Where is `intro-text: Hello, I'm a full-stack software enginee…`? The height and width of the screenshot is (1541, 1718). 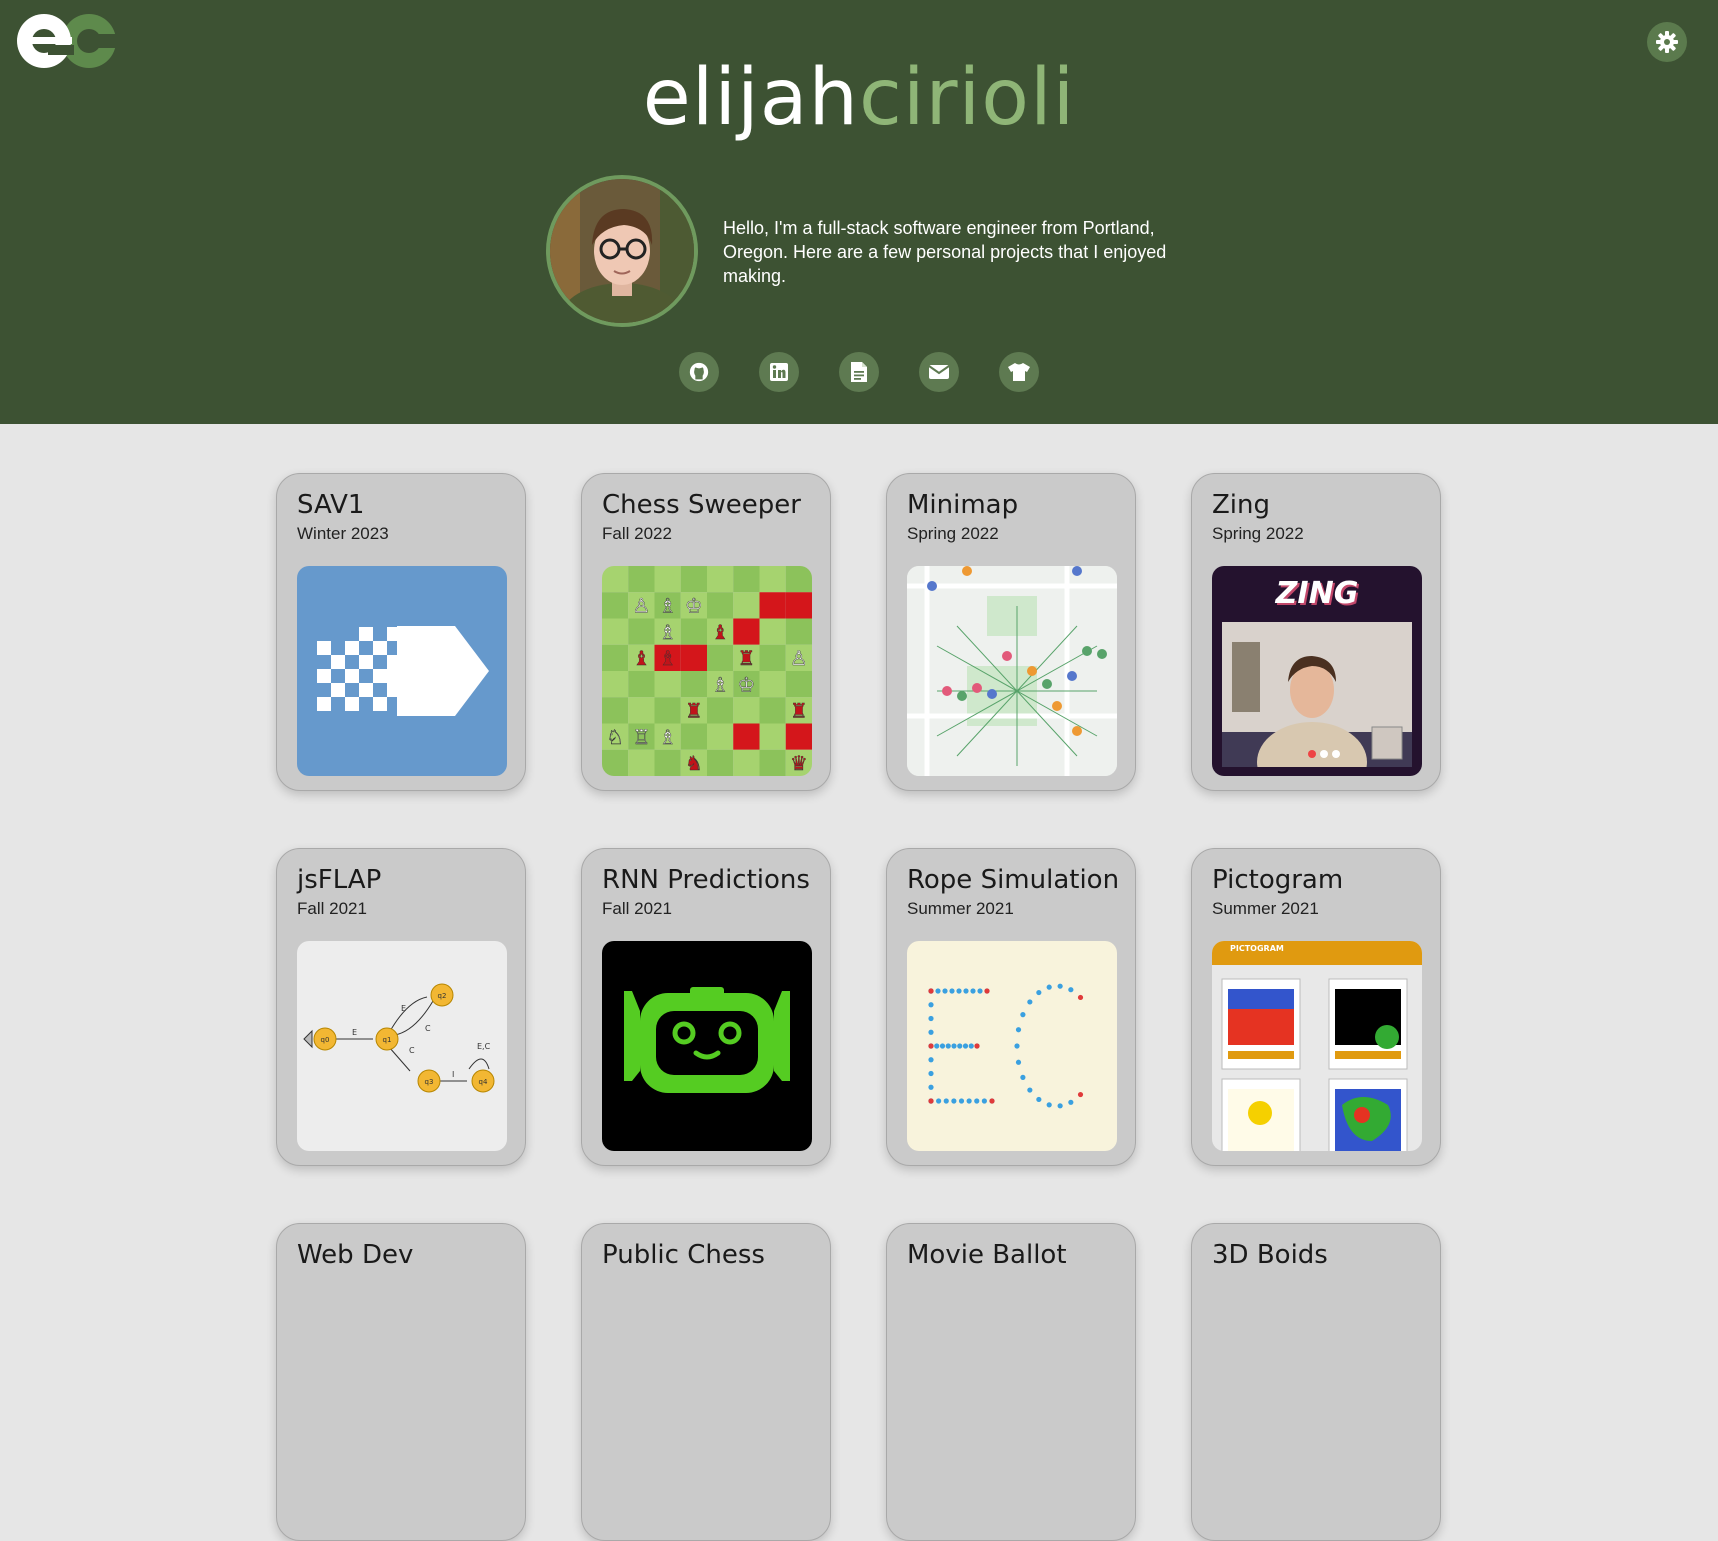
intro-text: Hello, I'm a full-stack software enginee… is located at coordinates (945, 252).